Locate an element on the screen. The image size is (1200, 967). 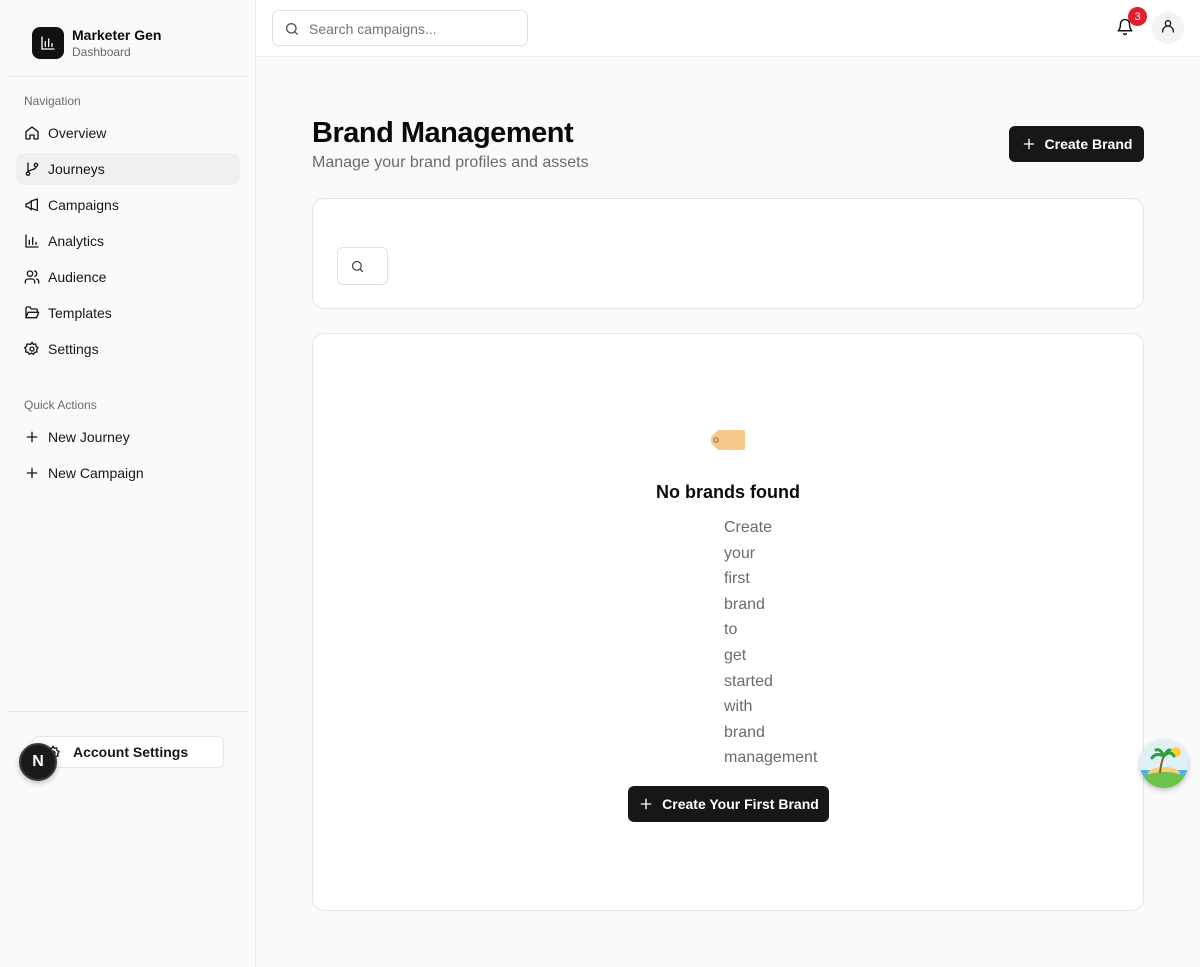
new-journey-button: New Journey is located at coordinates (128, 437).